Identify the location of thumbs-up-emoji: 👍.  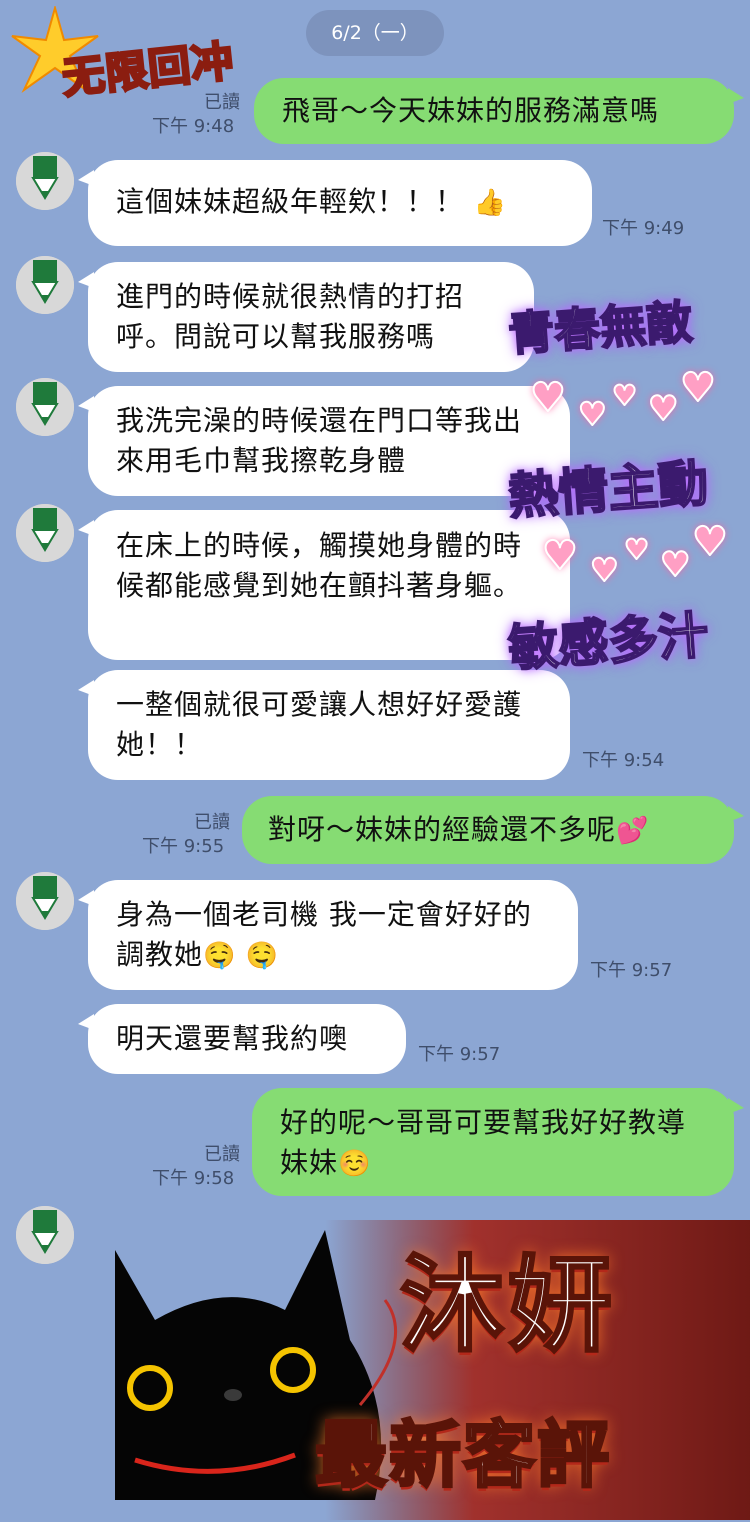
(490, 203).